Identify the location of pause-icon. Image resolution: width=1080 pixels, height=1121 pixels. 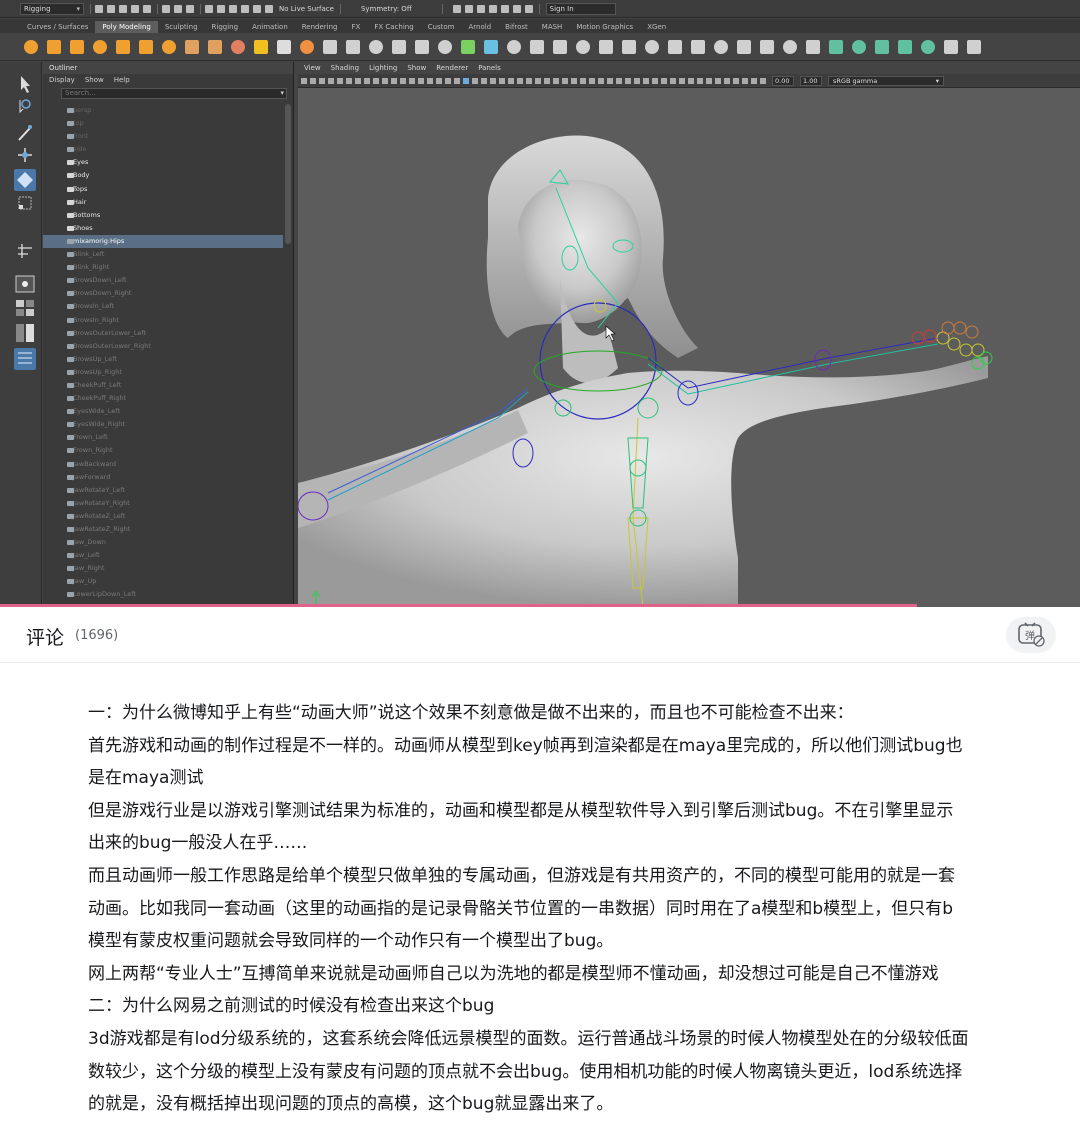
(528, 8).